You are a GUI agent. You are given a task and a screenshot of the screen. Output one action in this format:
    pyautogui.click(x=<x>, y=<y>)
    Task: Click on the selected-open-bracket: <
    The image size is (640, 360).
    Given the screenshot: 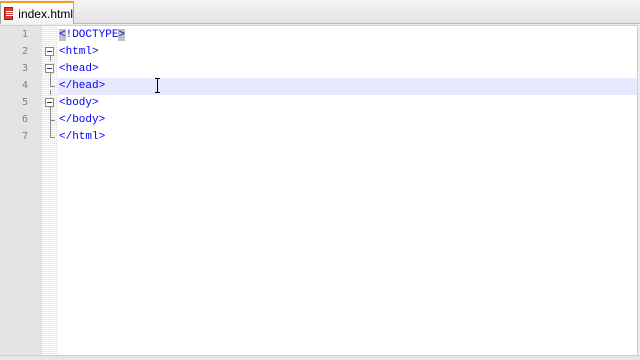 What is the action you would take?
    pyautogui.click(x=62, y=35)
    